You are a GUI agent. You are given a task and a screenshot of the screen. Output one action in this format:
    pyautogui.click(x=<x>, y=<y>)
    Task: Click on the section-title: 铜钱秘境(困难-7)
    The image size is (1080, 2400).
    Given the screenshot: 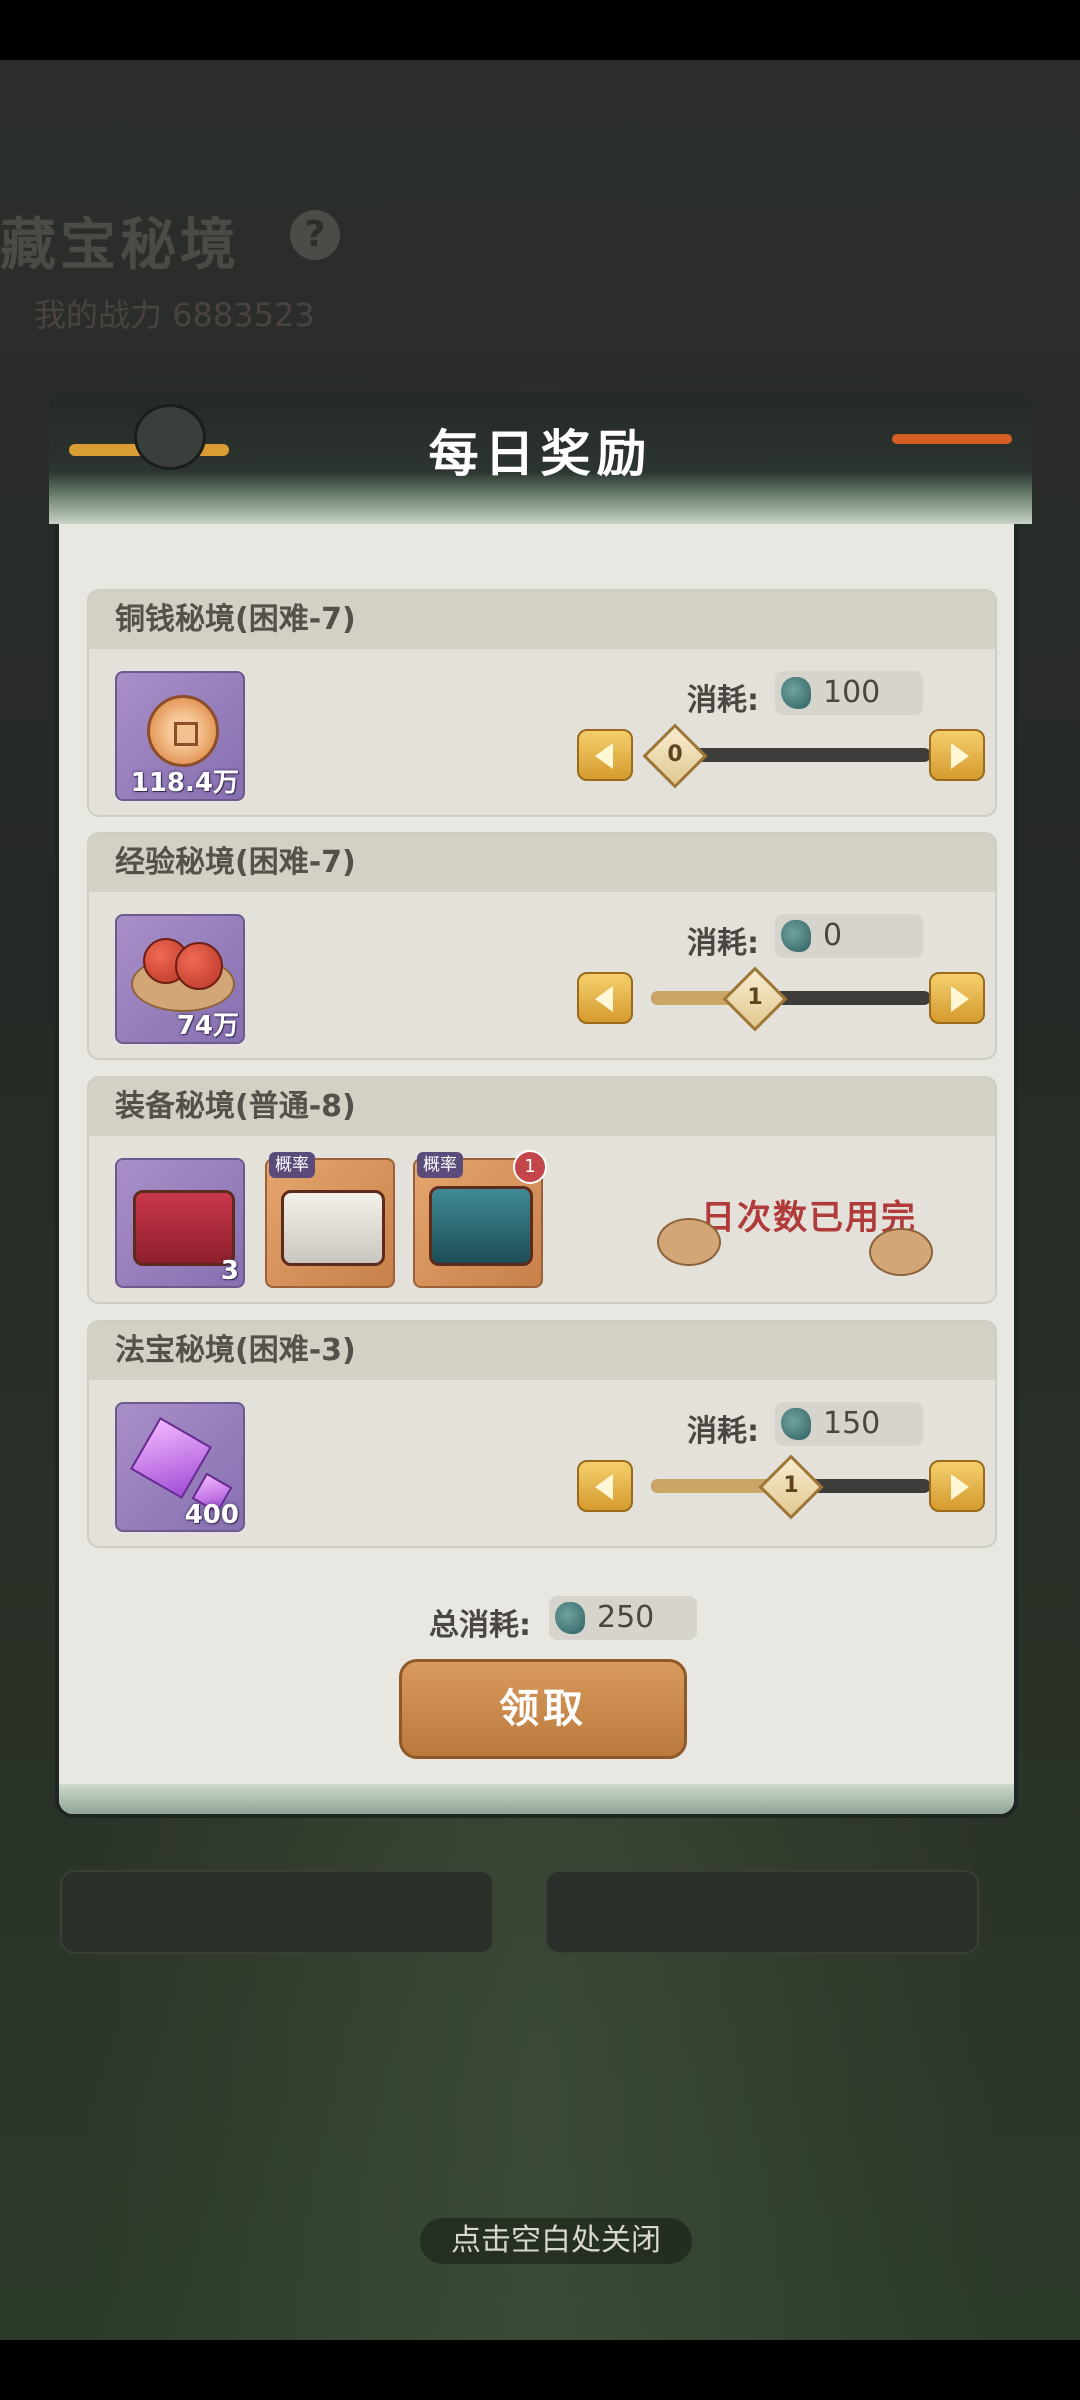 What is the action you would take?
    pyautogui.click(x=542, y=620)
    